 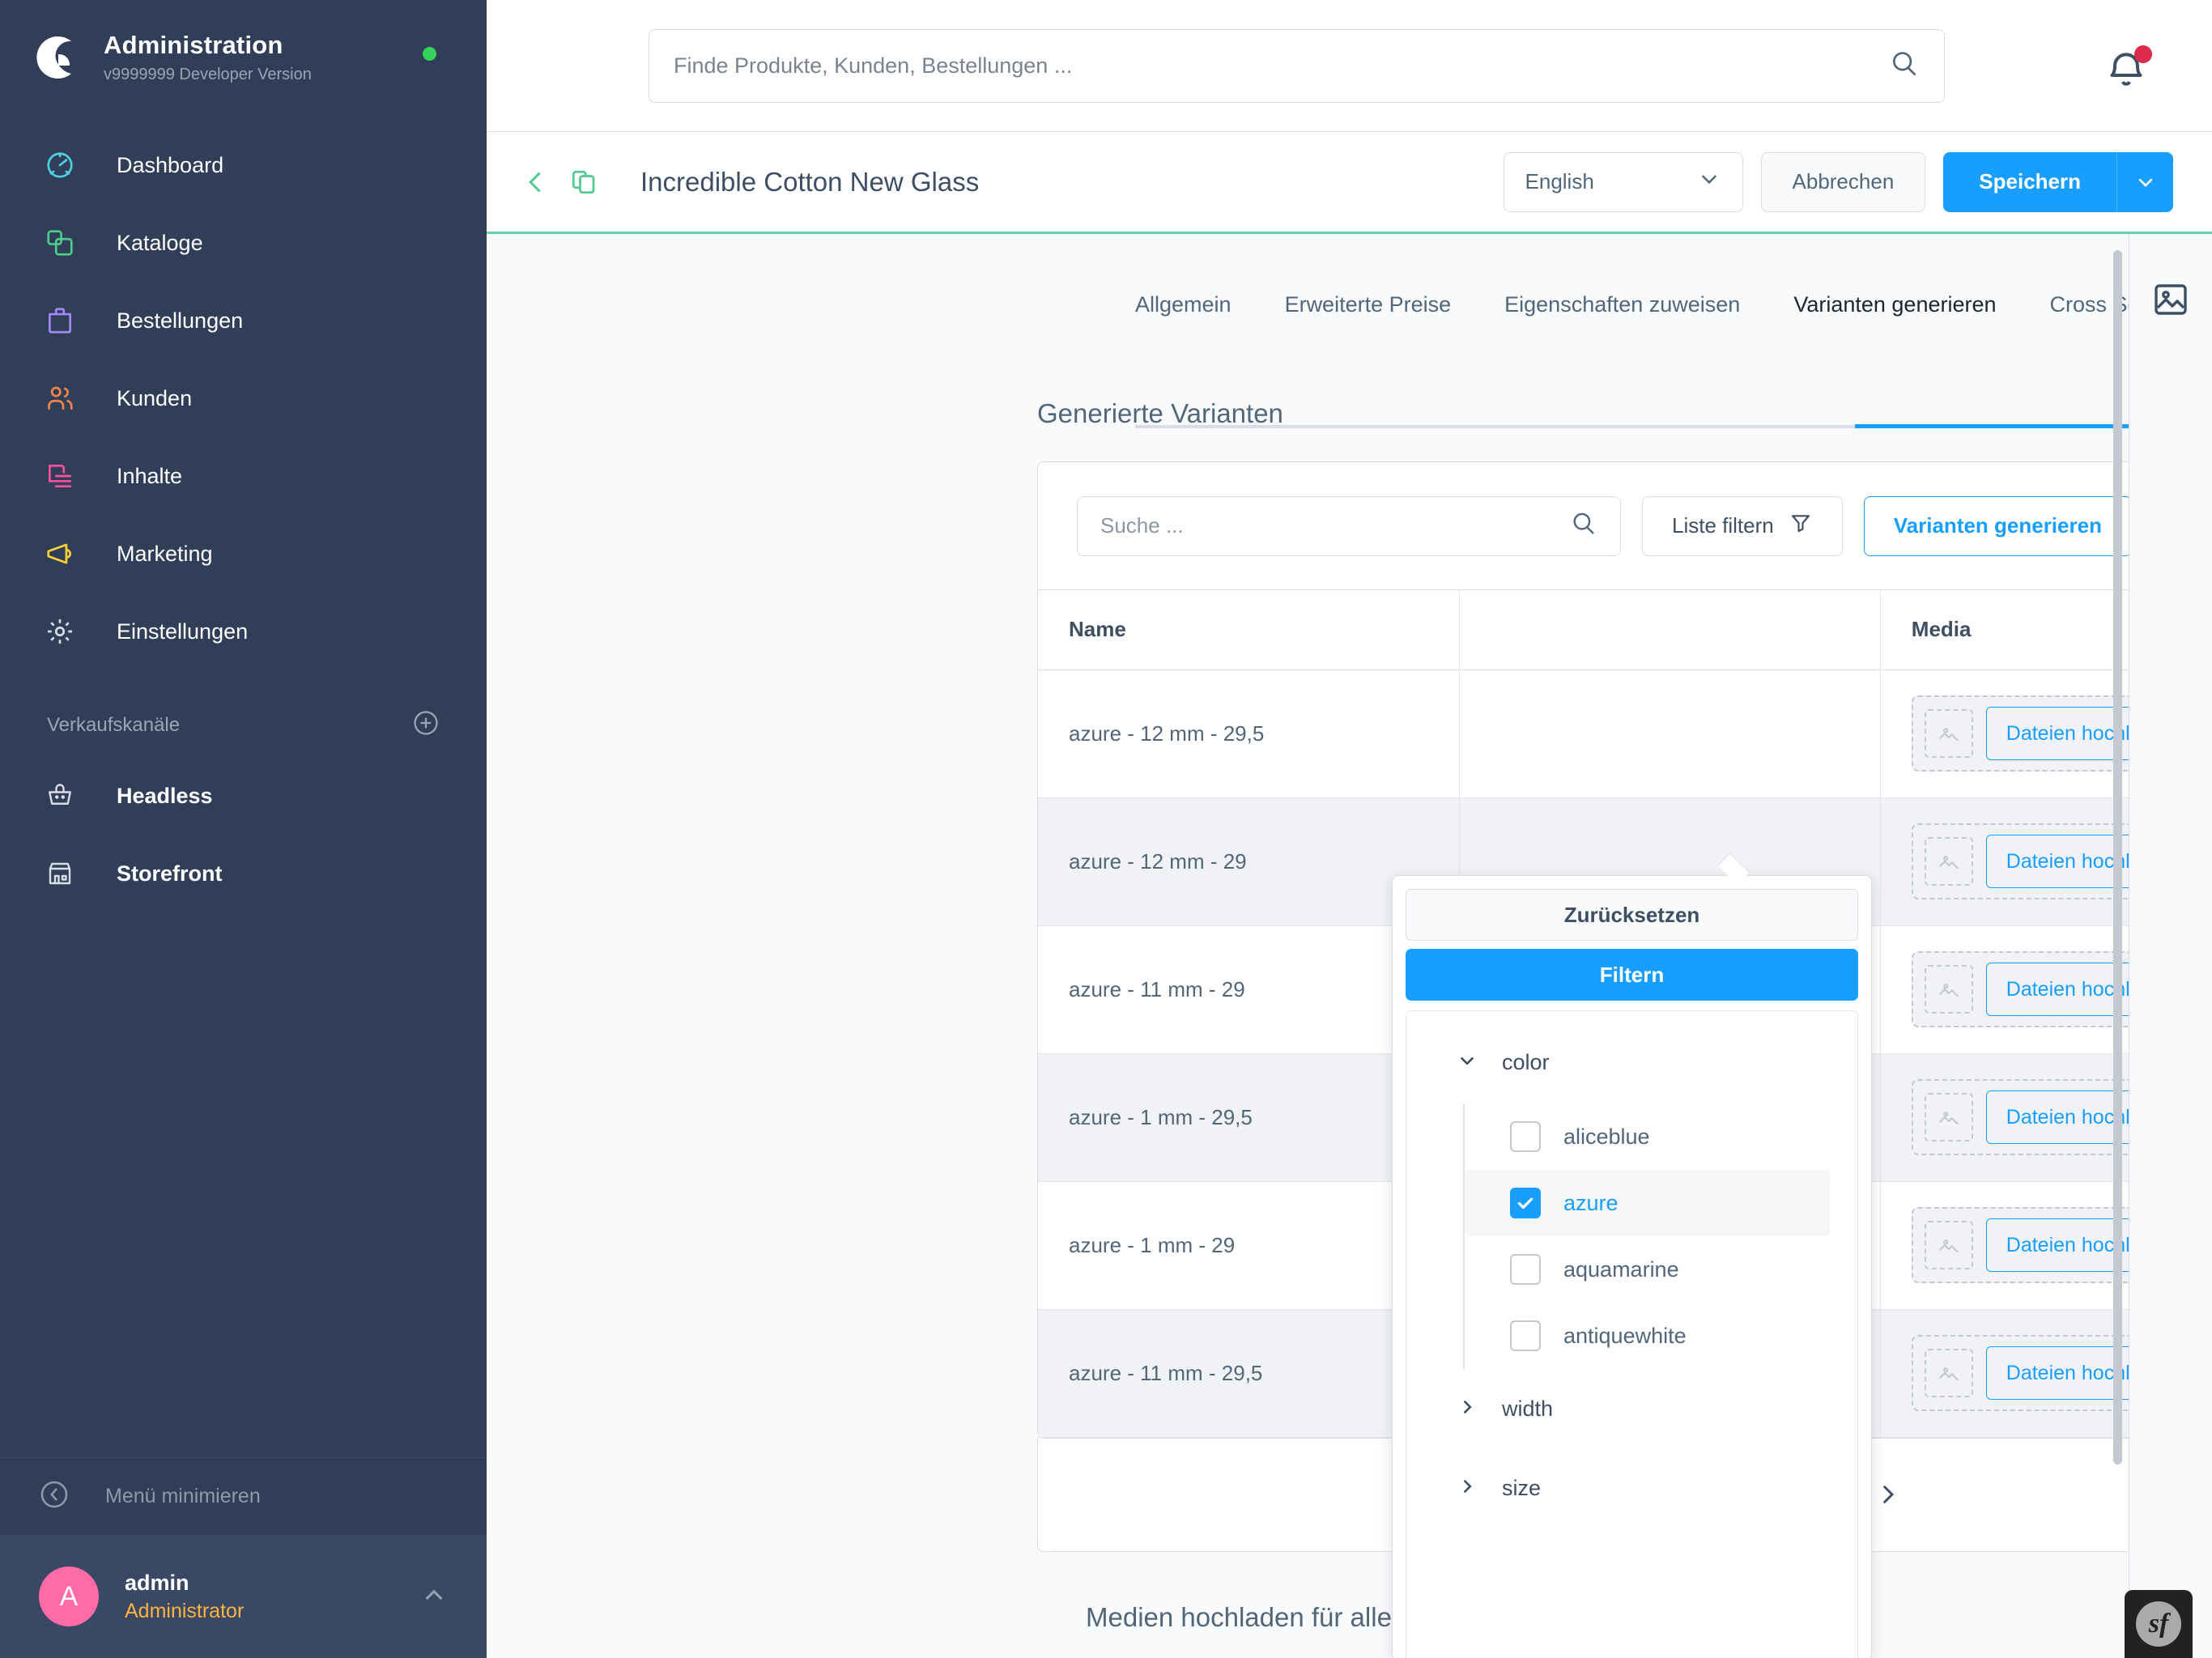 What do you see at coordinates (183, 631) in the screenshot?
I see `sidebar-item-label: Einstellungen` at bounding box center [183, 631].